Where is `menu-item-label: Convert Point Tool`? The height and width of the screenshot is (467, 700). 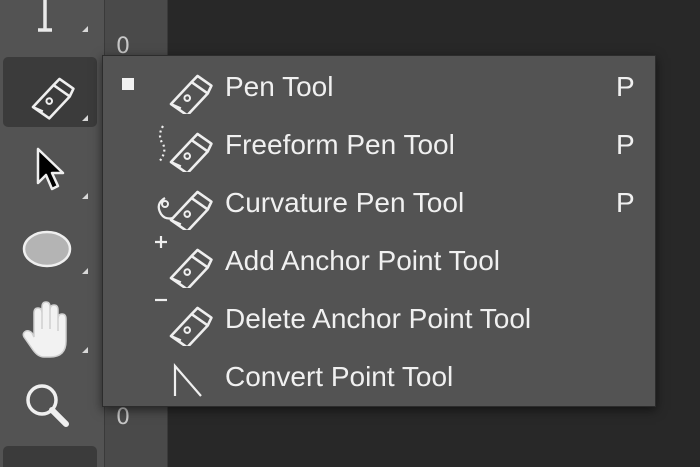 menu-item-label: Convert Point Tool is located at coordinates (339, 376).